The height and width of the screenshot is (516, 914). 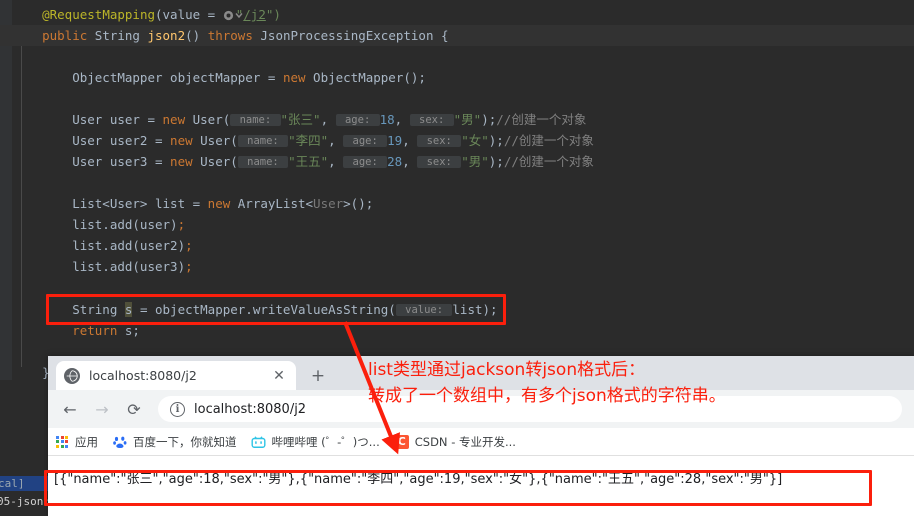 I want to click on address-bar-url: localhost:8080/j2, so click(x=250, y=409).